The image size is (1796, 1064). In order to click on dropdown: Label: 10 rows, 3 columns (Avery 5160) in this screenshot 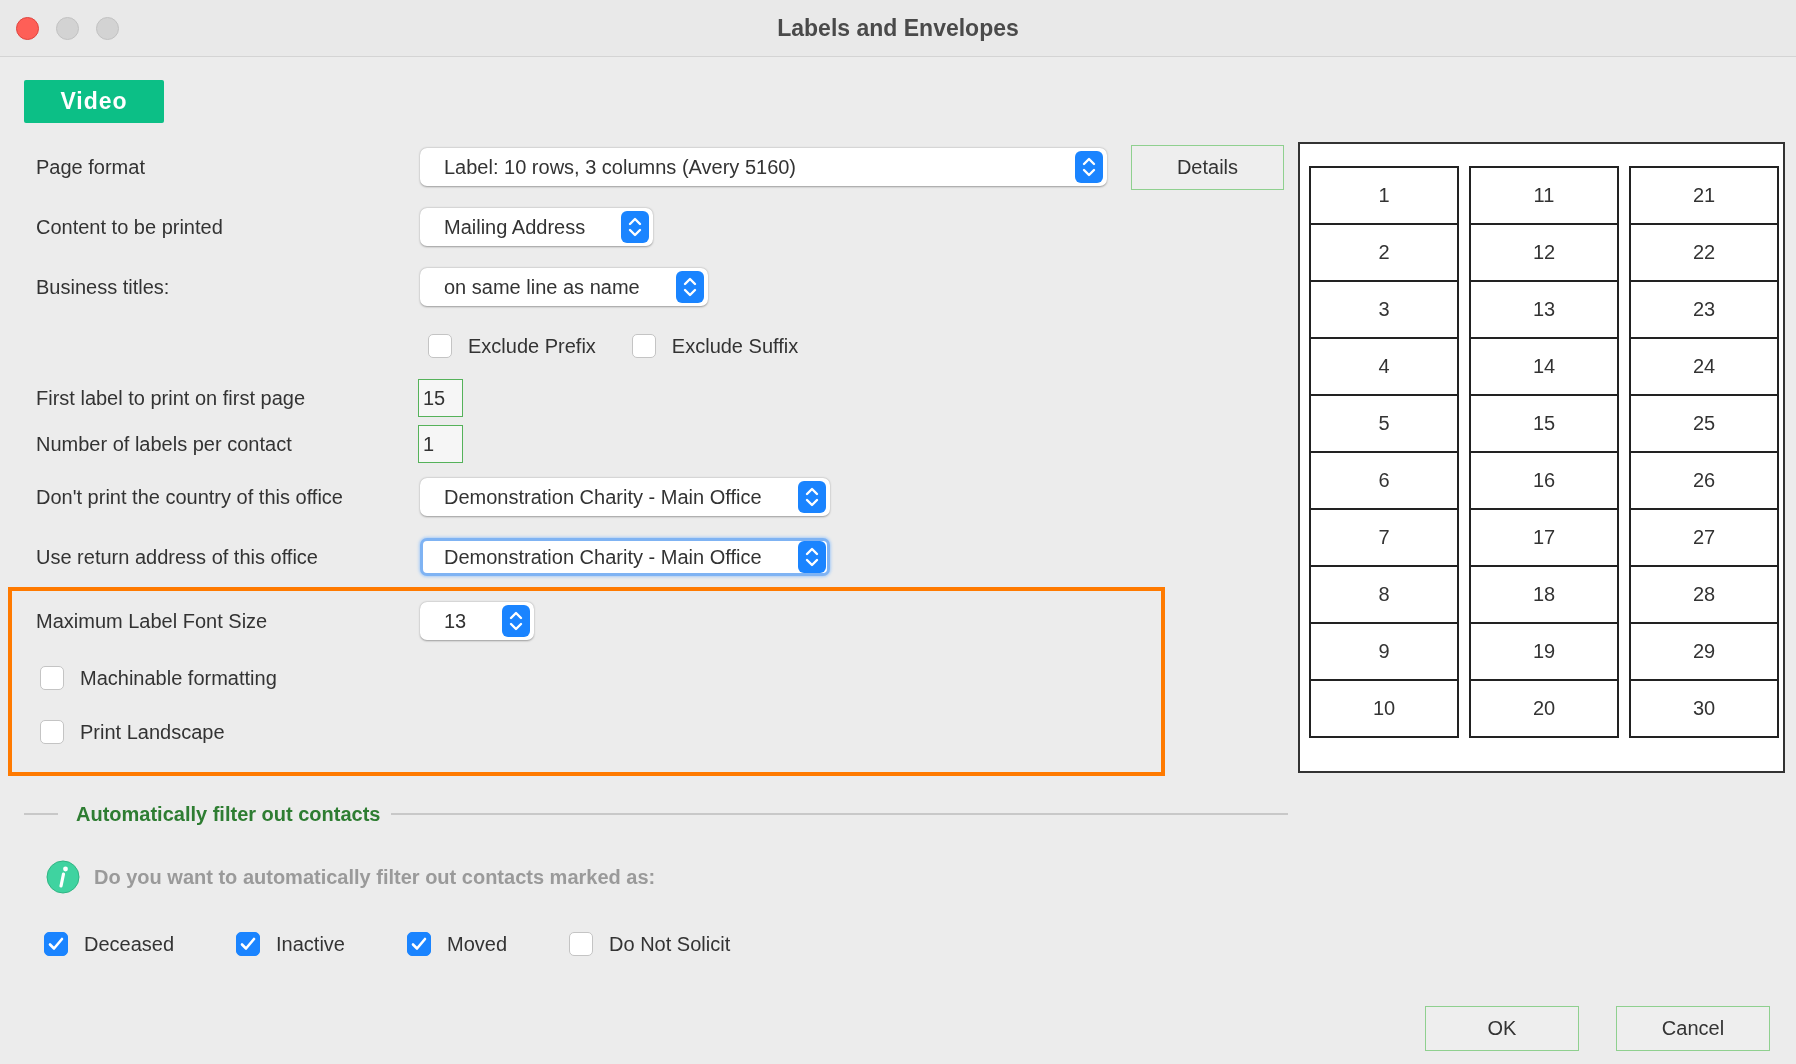, I will do `click(763, 167)`.